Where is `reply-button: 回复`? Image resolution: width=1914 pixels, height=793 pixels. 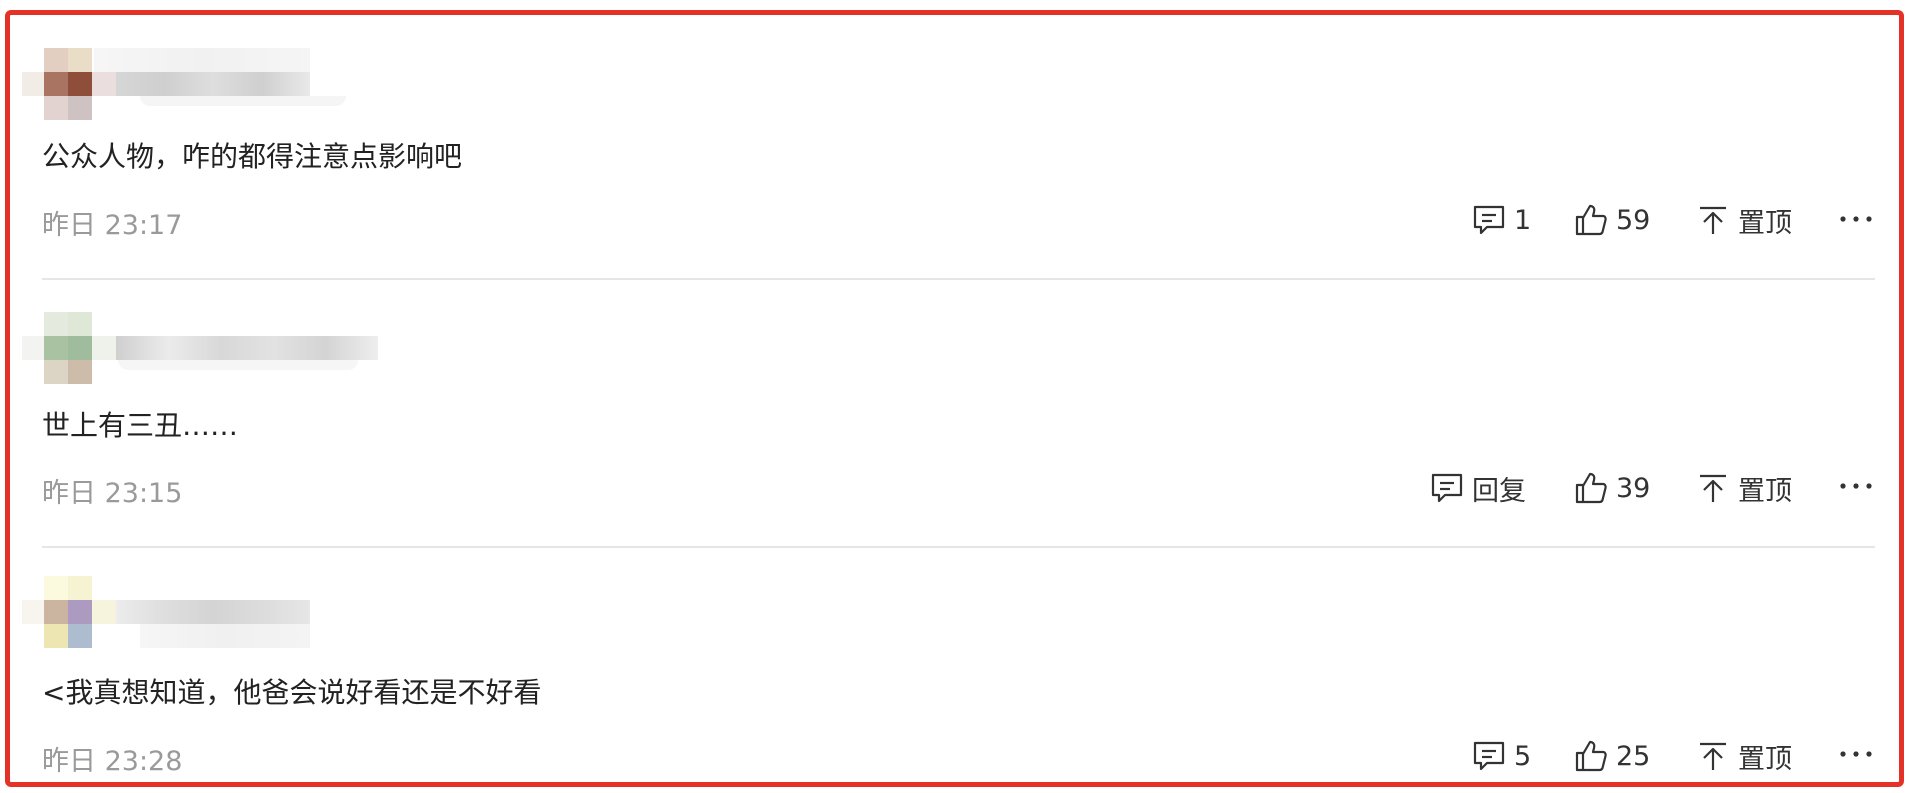
reply-button: 回复 is located at coordinates (1478, 488).